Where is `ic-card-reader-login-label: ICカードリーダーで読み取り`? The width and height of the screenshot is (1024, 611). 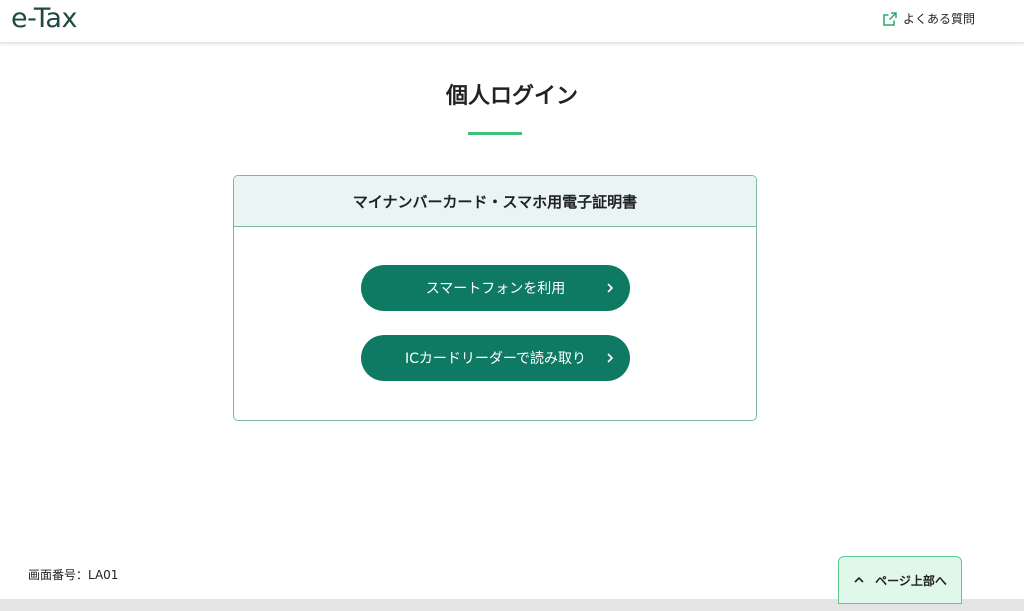
ic-card-reader-login-label: ICカードリーダーで読み取り is located at coordinates (495, 359).